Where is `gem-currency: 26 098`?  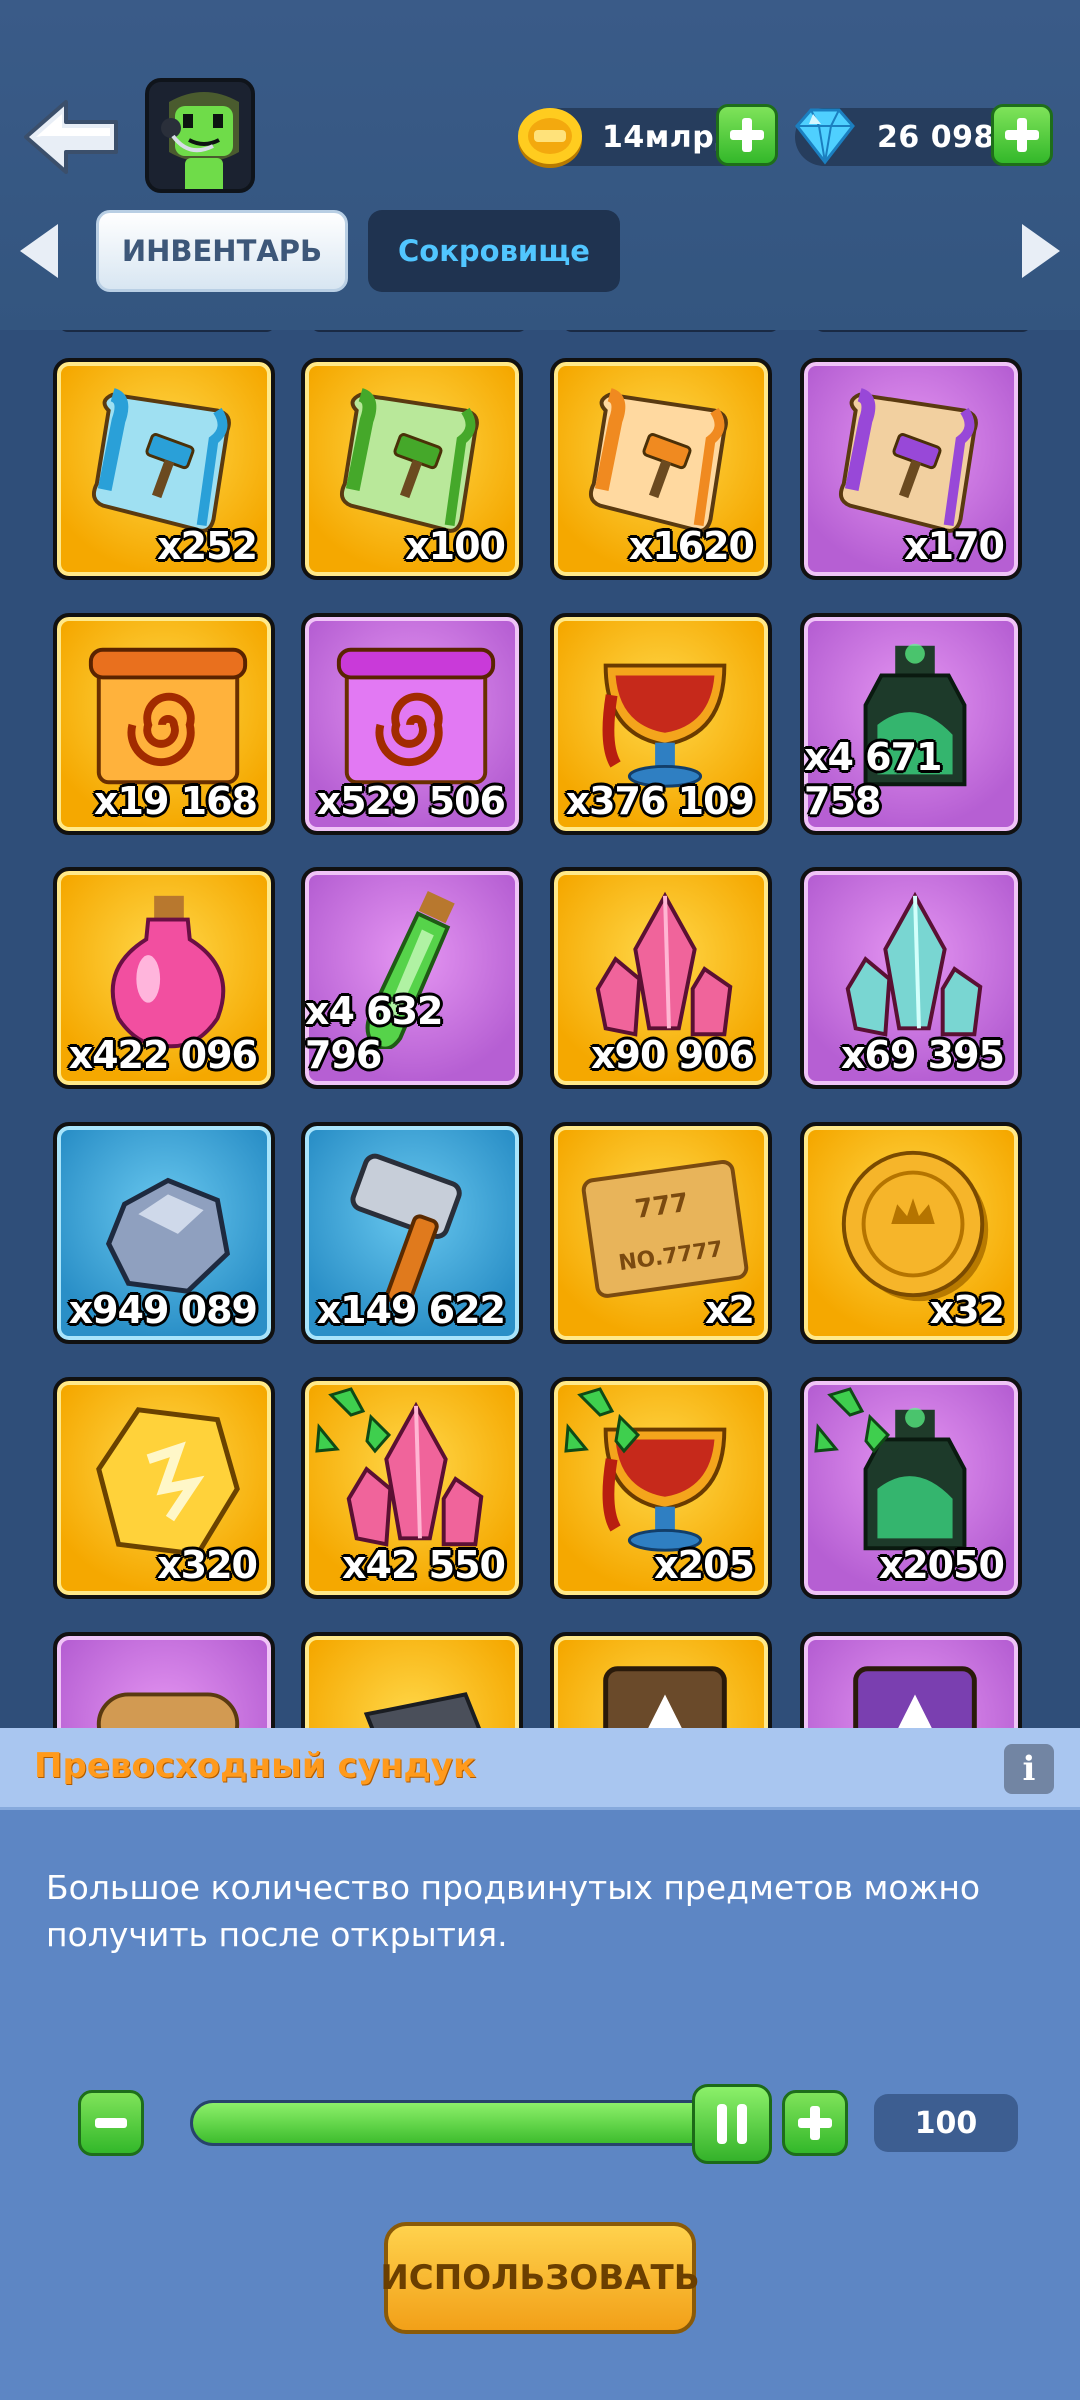 gem-currency: 26 098 is located at coordinates (924, 135).